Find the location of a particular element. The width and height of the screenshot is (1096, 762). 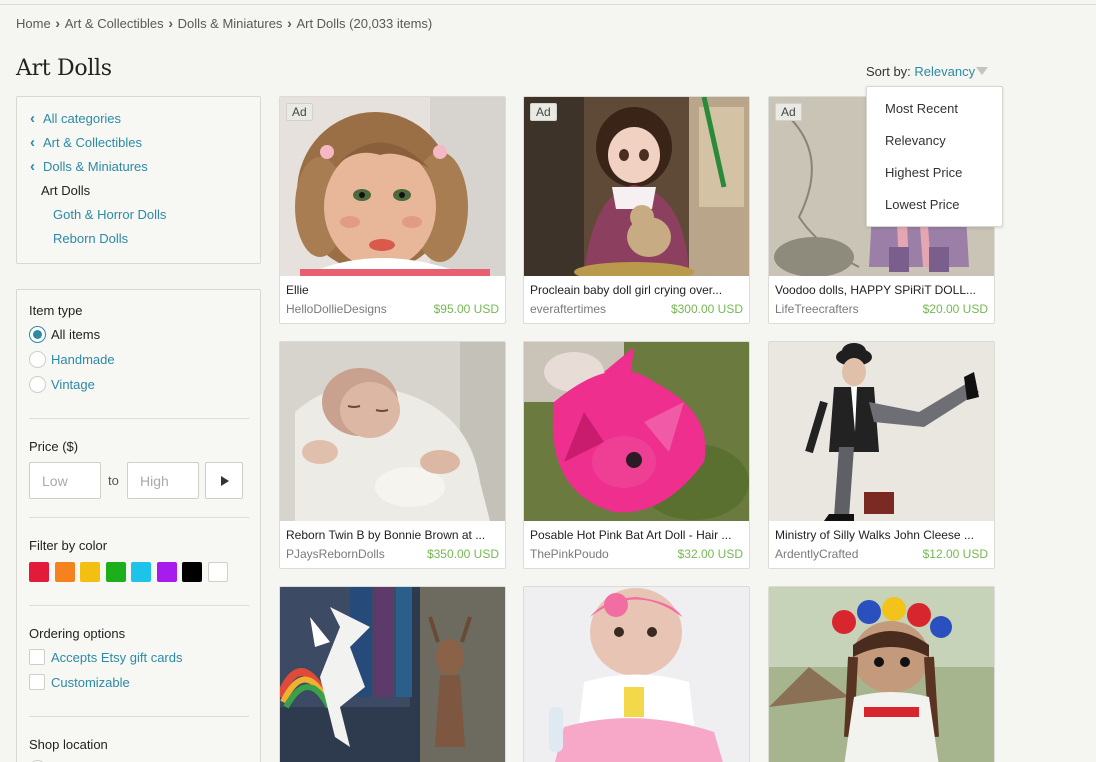

category-back-dolls-miniatures: ‹ Dolls & Miniatures is located at coordinates (89, 166).